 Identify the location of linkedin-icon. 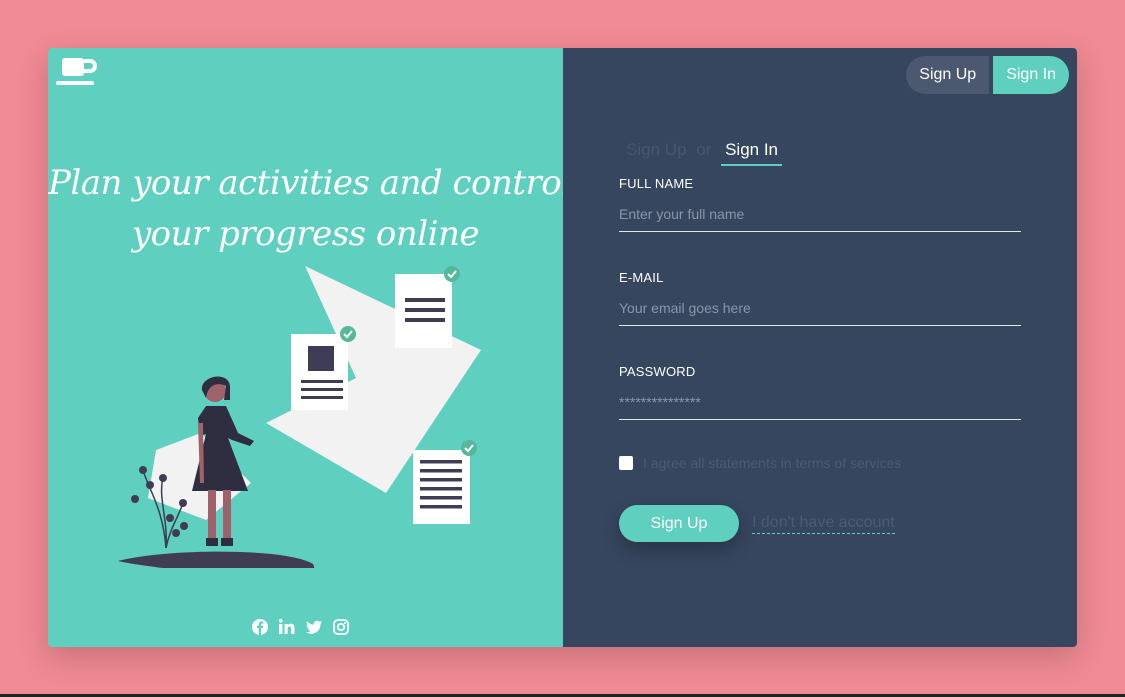
(287, 627).